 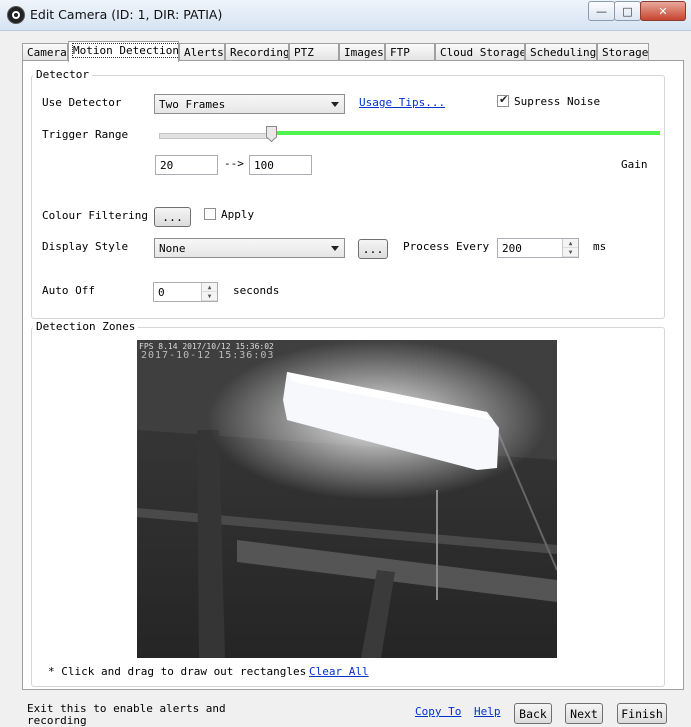 I want to click on tab-label: Camera, so click(x=47, y=52).